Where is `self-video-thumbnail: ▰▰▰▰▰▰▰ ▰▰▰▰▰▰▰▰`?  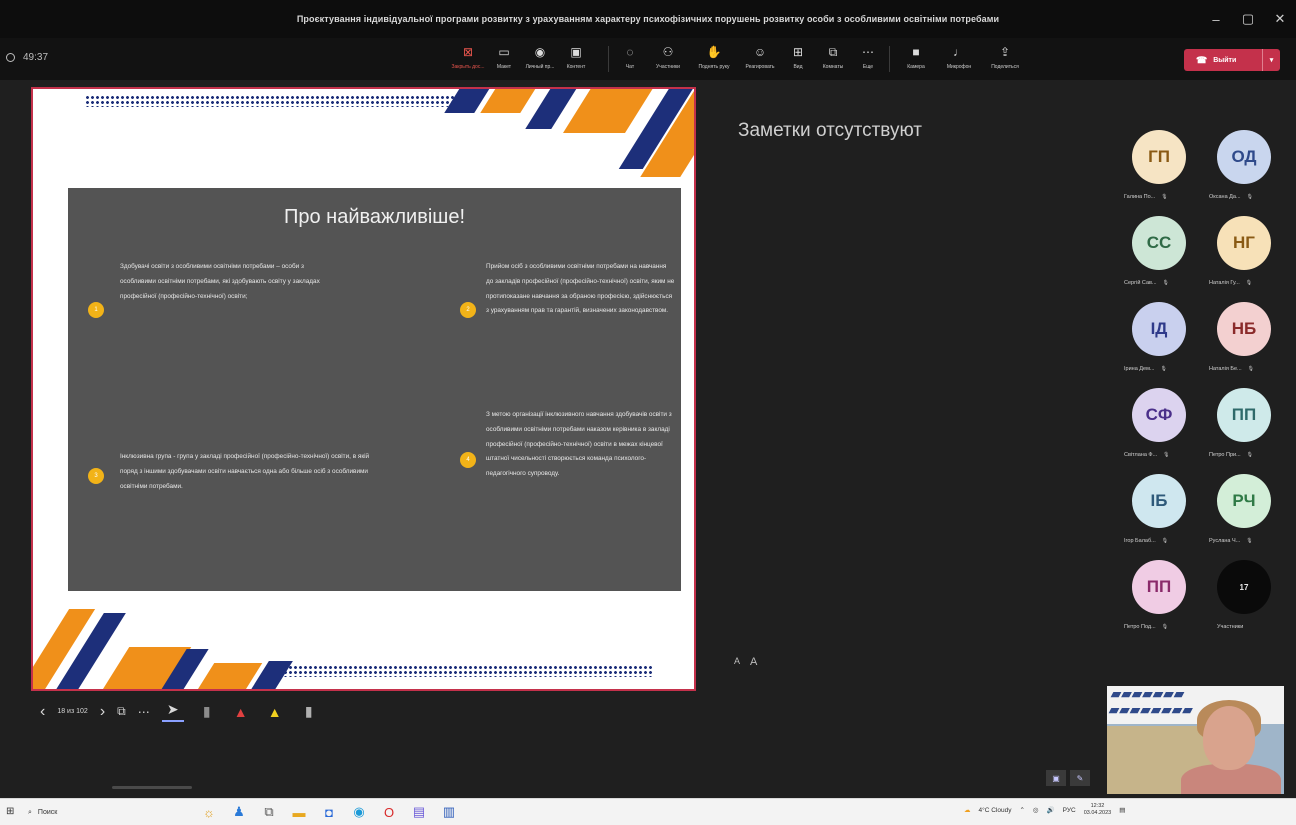
self-video-thumbnail: ▰▰▰▰▰▰▰ ▰▰▰▰▰▰▰▰ is located at coordinates (1195, 740).